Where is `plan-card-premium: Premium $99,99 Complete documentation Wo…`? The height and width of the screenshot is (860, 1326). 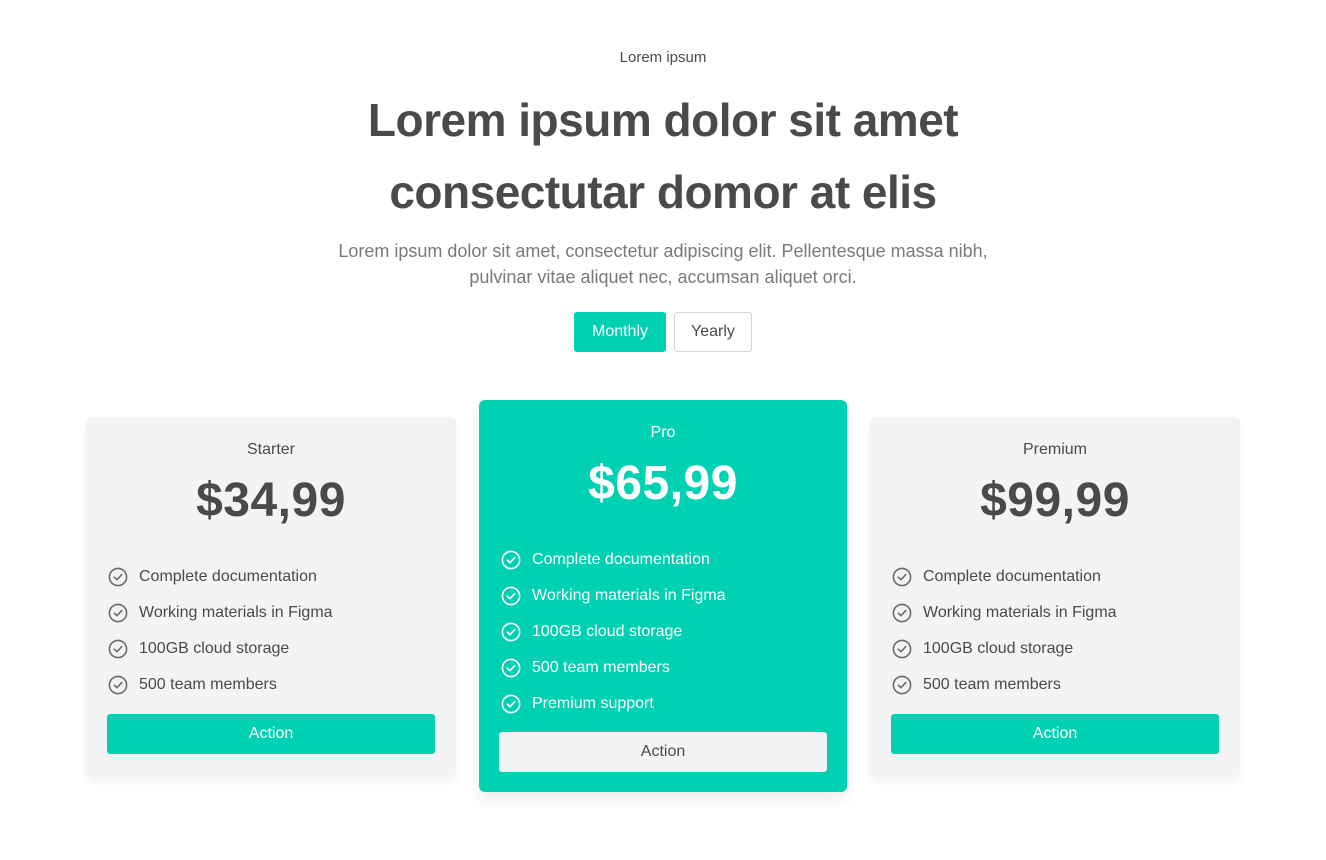 plan-card-premium: Premium $99,99 Complete documentation Wo… is located at coordinates (1055, 596).